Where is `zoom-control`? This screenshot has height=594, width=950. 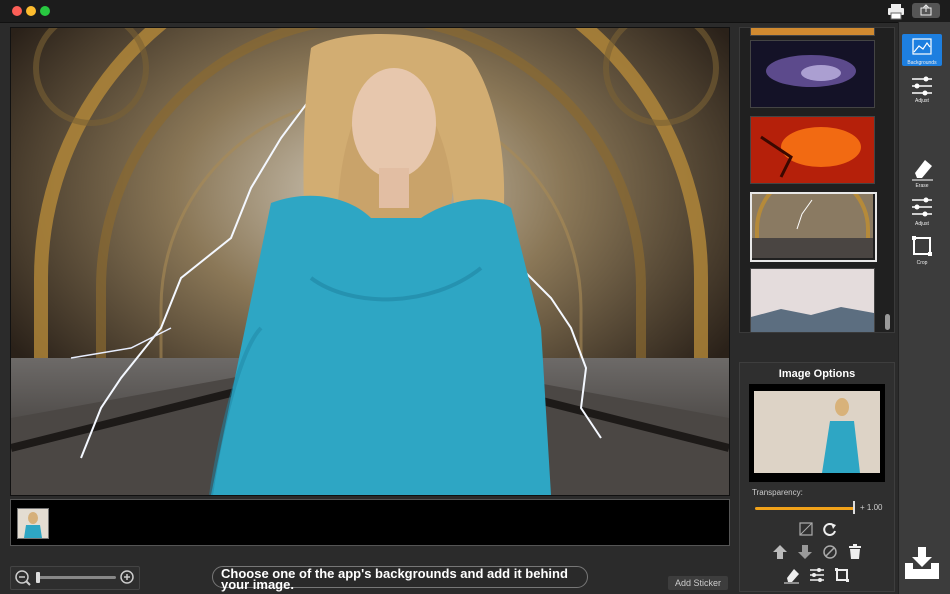
zoom-control is located at coordinates (75, 578).